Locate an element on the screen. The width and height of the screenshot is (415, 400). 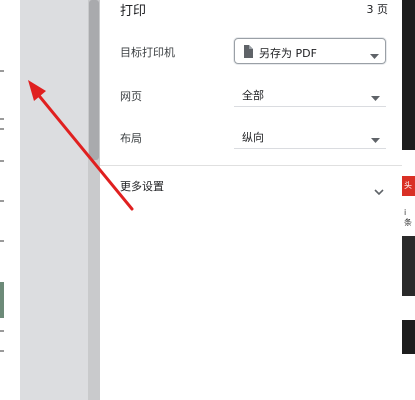
pages-select: 全部 is located at coordinates (310, 94).